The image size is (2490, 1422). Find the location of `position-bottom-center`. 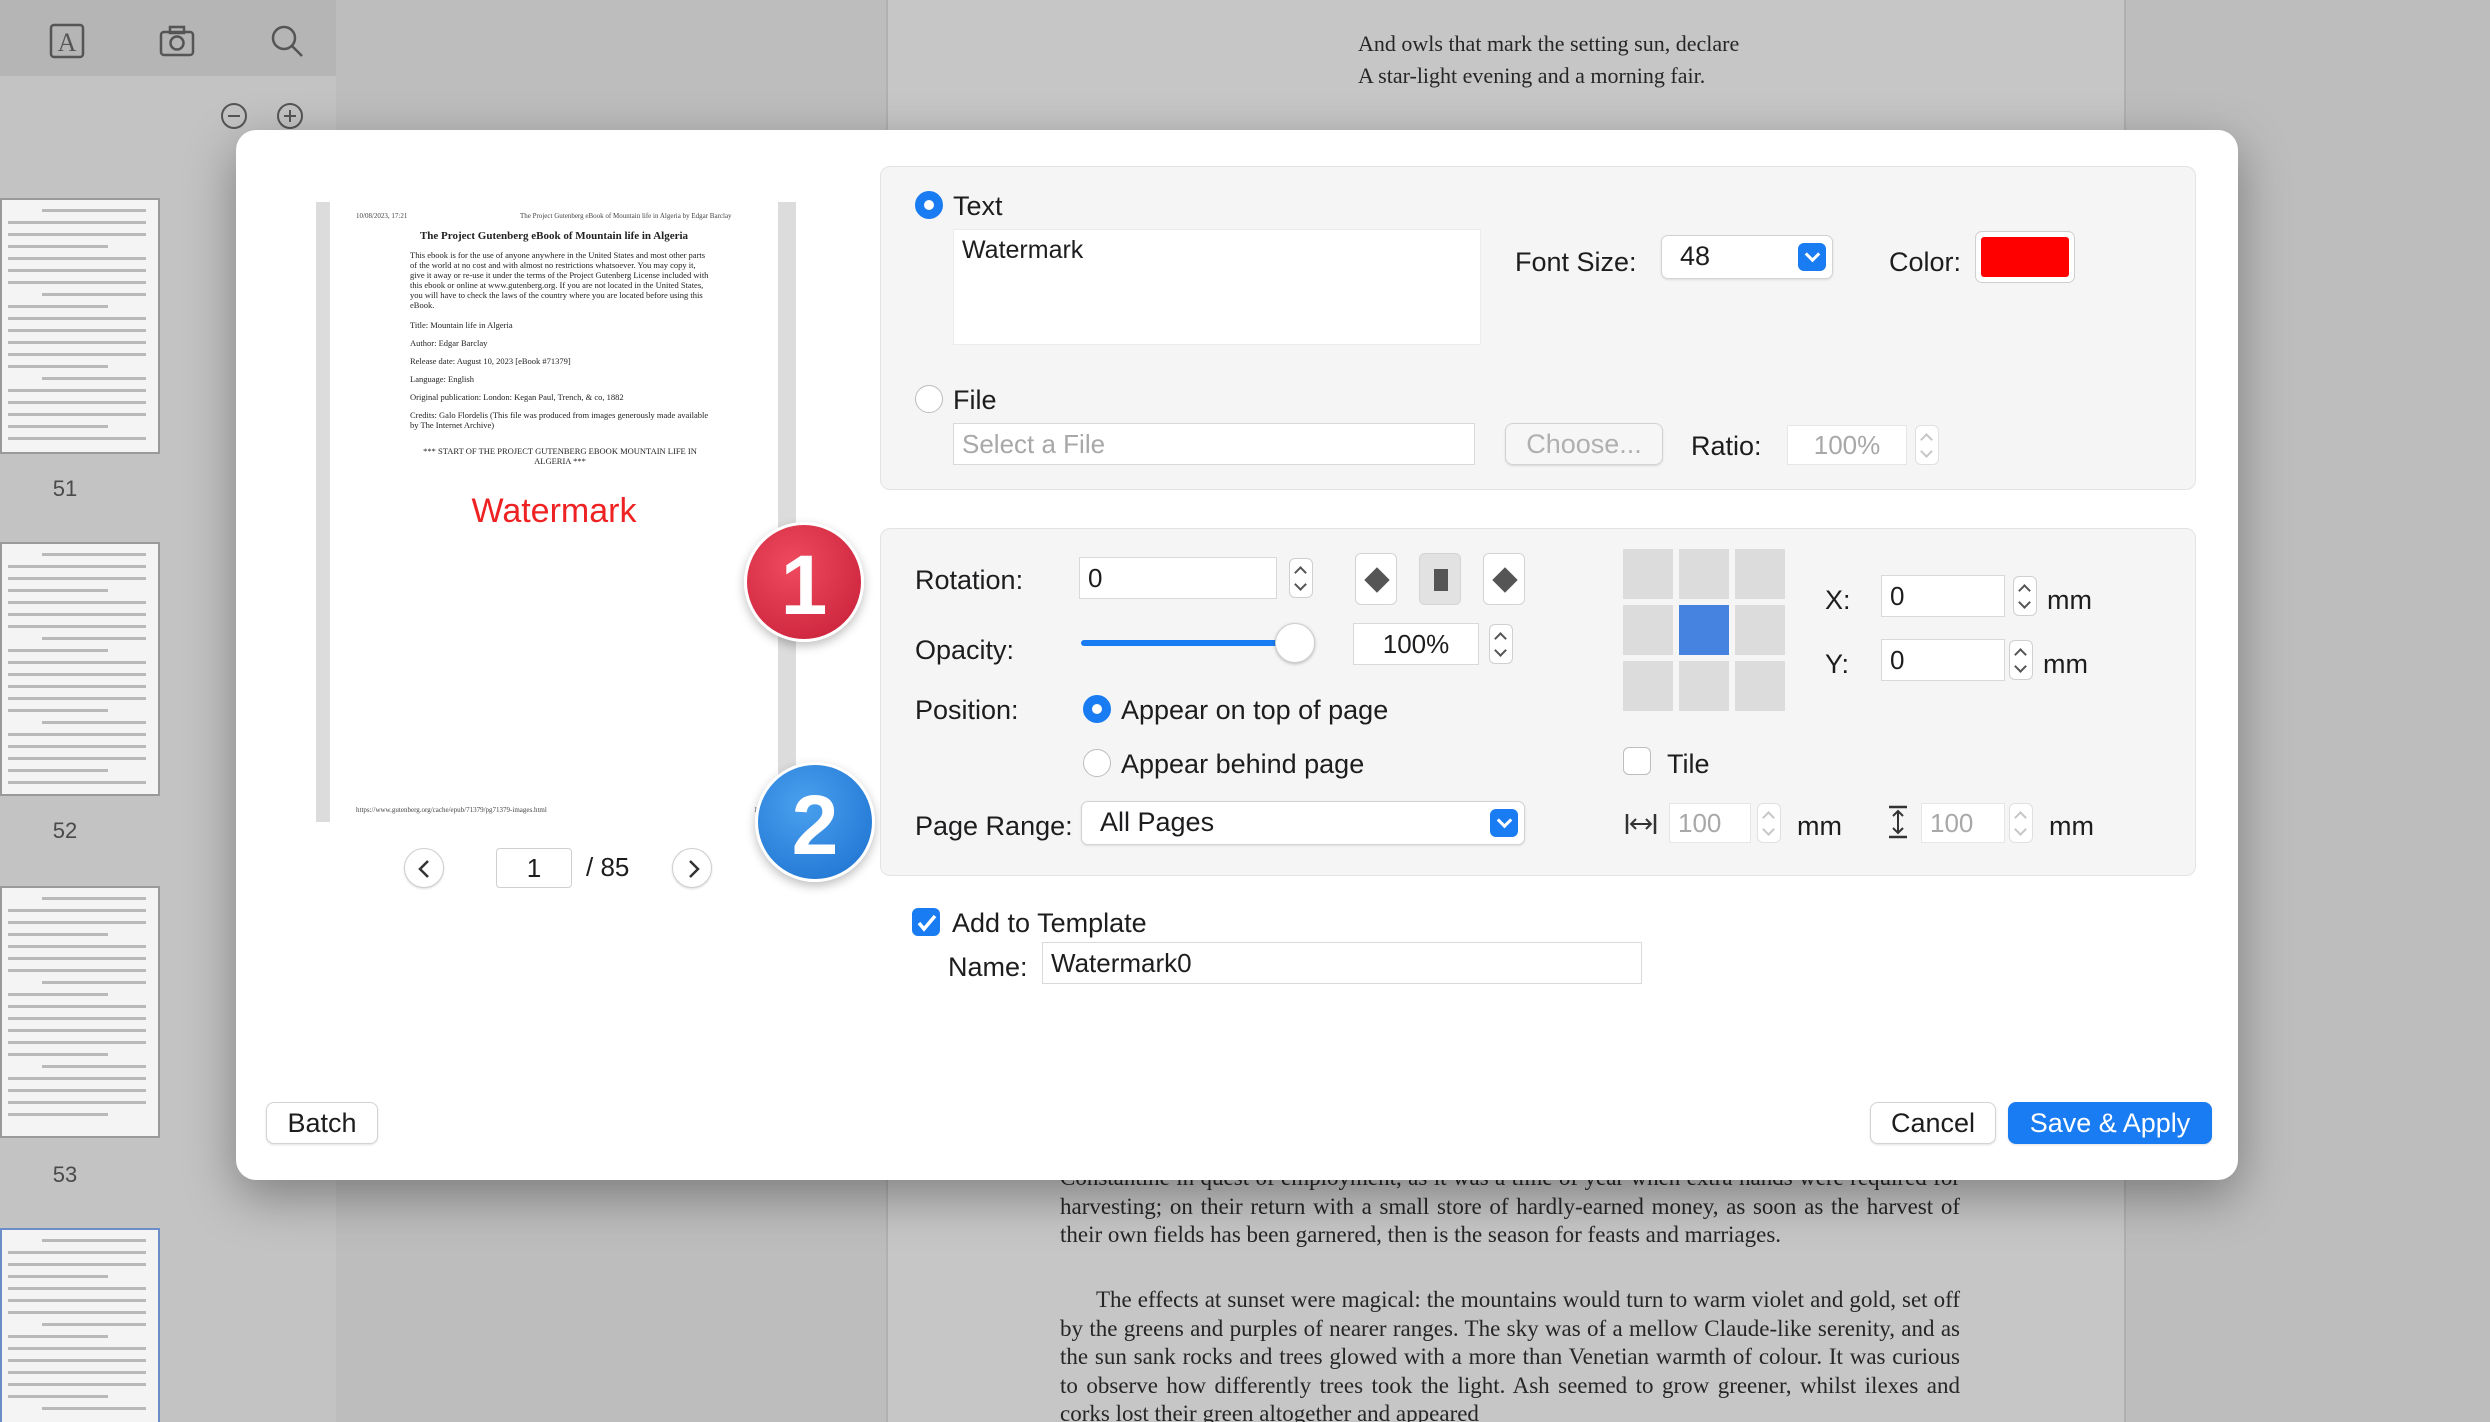

position-bottom-center is located at coordinates (1704, 686).